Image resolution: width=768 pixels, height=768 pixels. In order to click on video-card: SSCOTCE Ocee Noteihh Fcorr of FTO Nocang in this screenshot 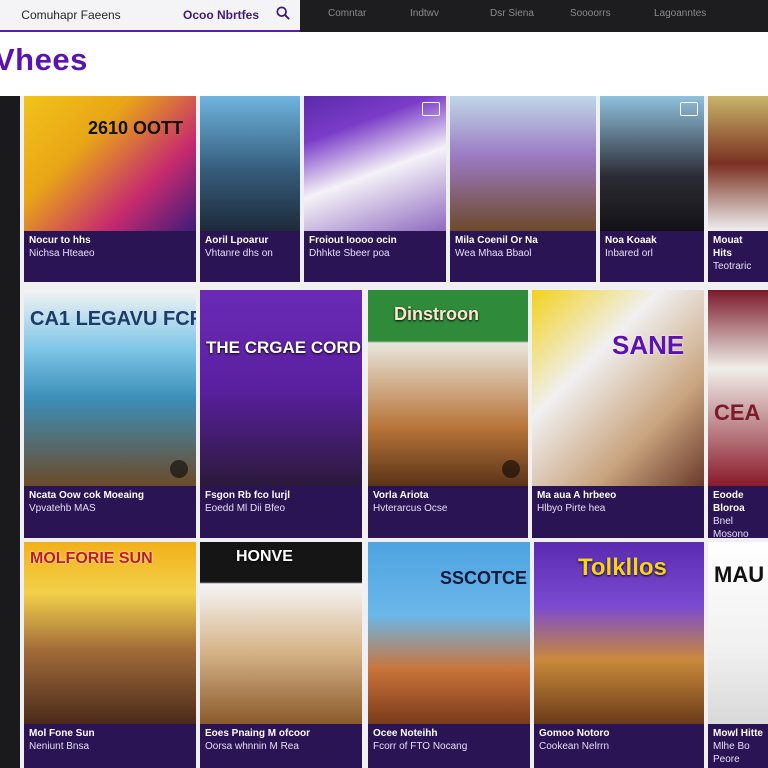, I will do `click(449, 655)`.